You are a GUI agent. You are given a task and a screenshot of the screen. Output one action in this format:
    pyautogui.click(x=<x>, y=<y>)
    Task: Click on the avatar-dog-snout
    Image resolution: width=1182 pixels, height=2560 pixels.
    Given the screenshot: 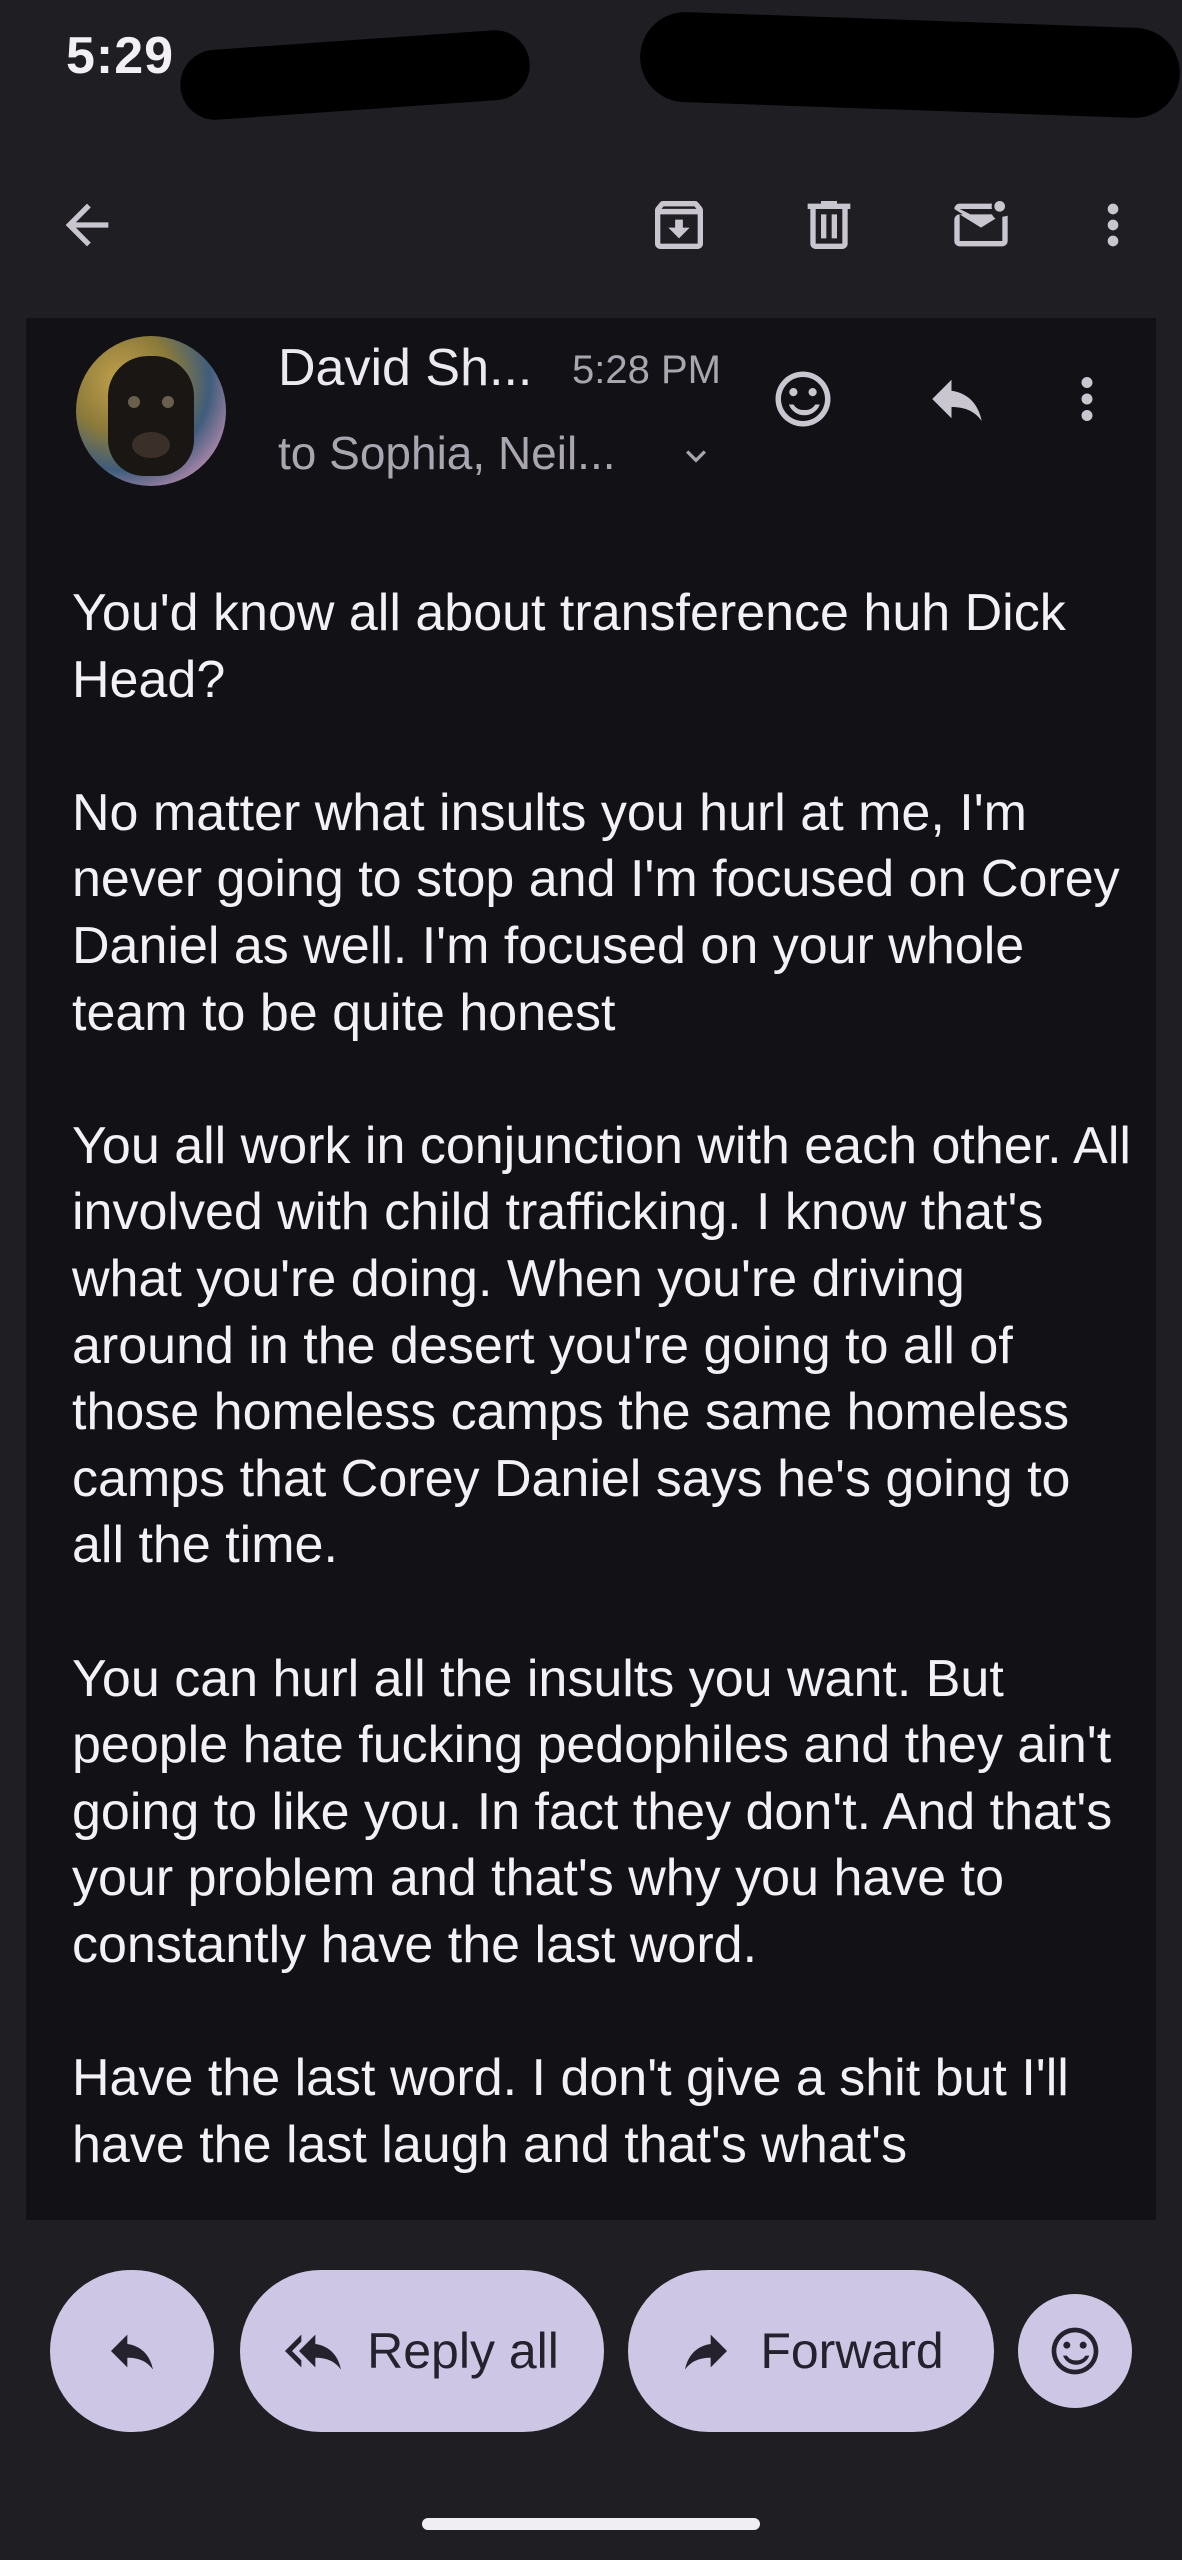 What is the action you would take?
    pyautogui.click(x=151, y=445)
    